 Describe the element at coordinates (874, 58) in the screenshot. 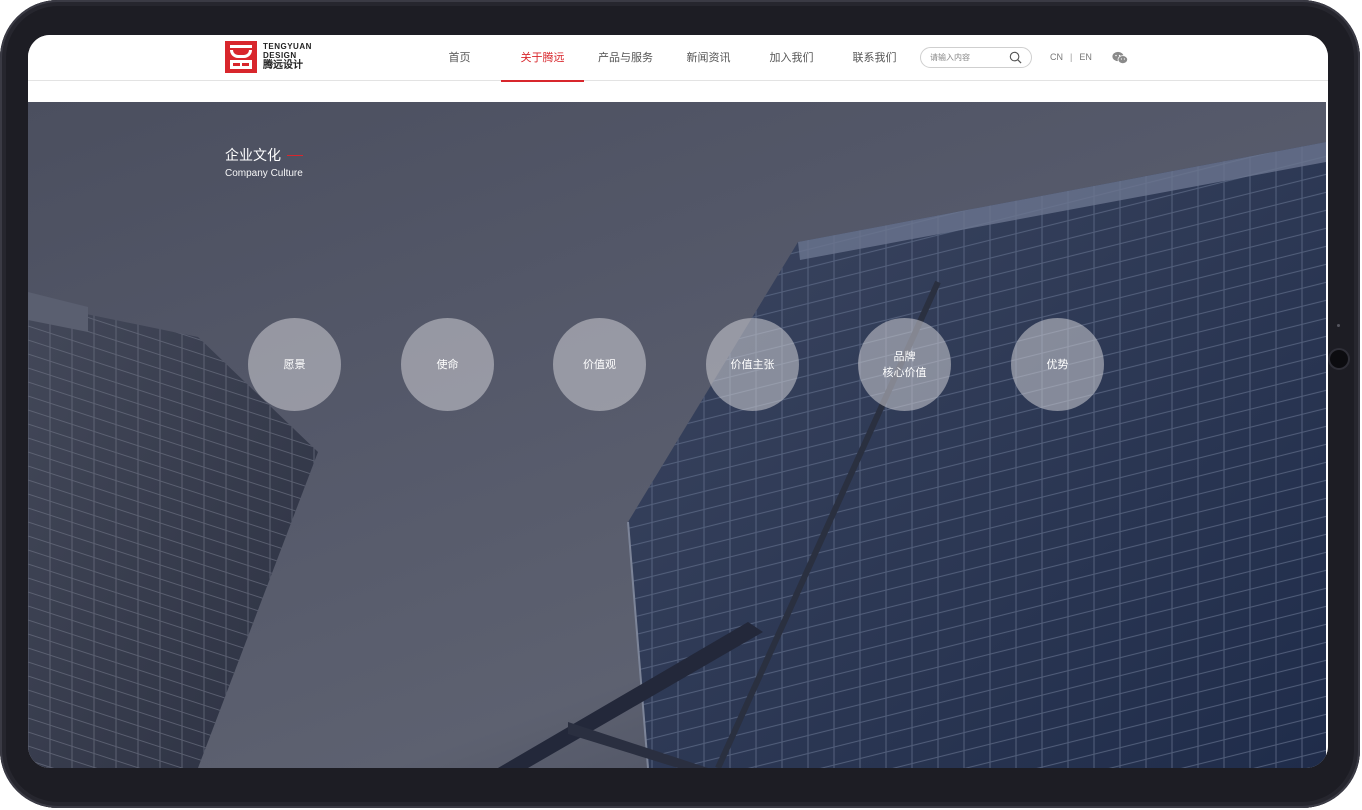

I see `nav-item-contact: 联系我们` at that location.